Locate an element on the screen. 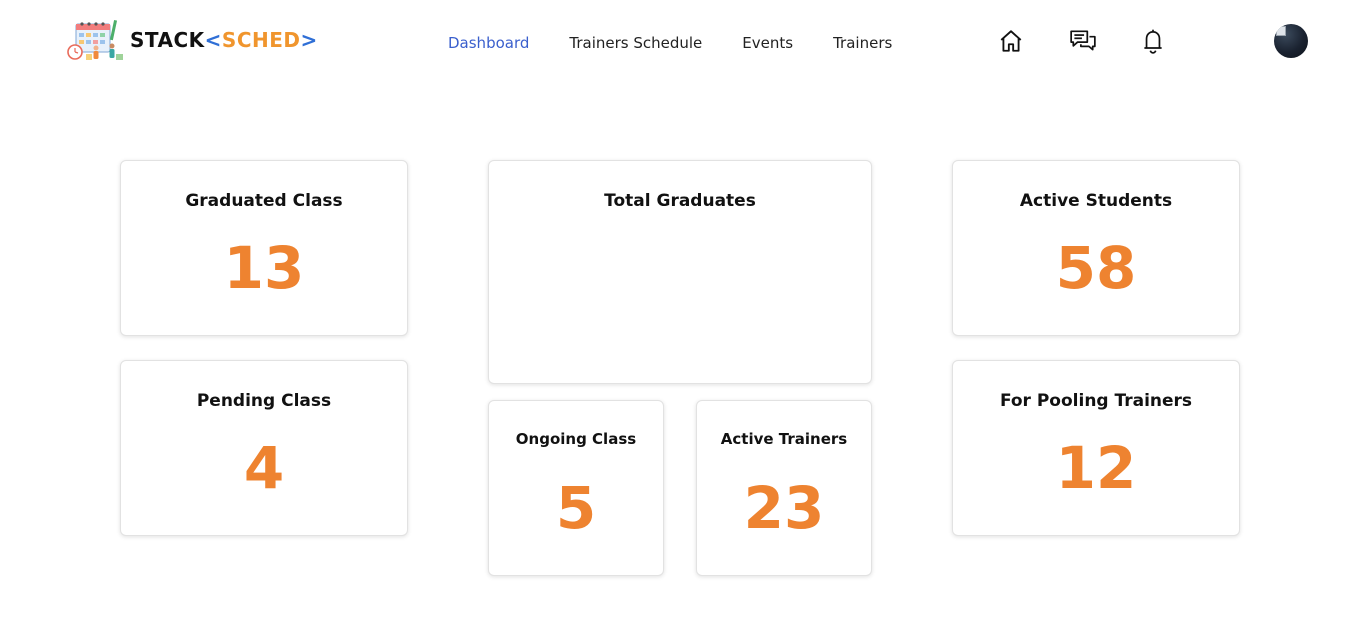  calendar-illustration-icon is located at coordinates (95, 40).